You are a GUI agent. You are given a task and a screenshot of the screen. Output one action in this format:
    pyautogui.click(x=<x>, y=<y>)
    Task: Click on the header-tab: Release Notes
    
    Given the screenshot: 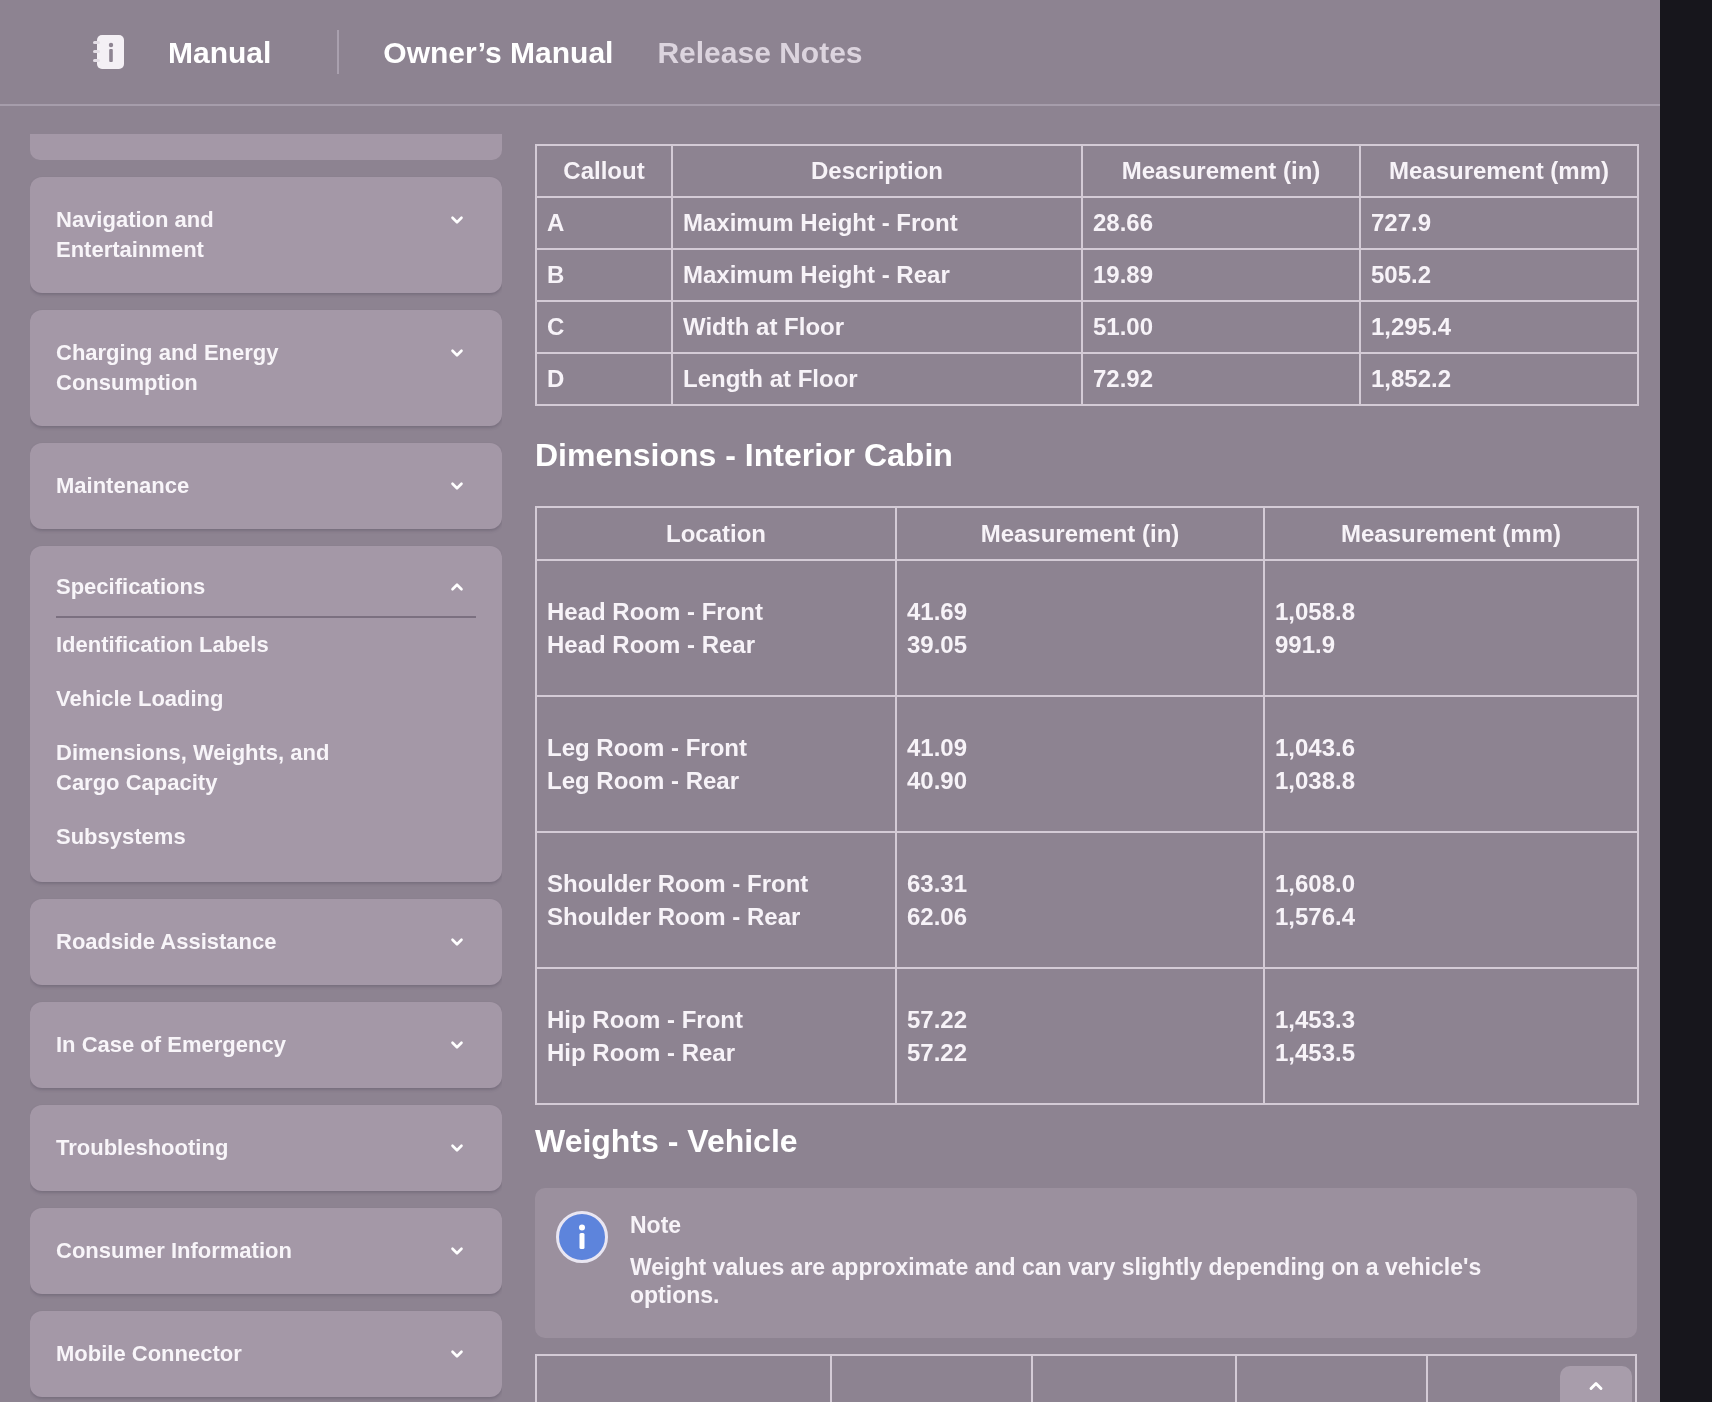 What is the action you would take?
    pyautogui.click(x=760, y=52)
    